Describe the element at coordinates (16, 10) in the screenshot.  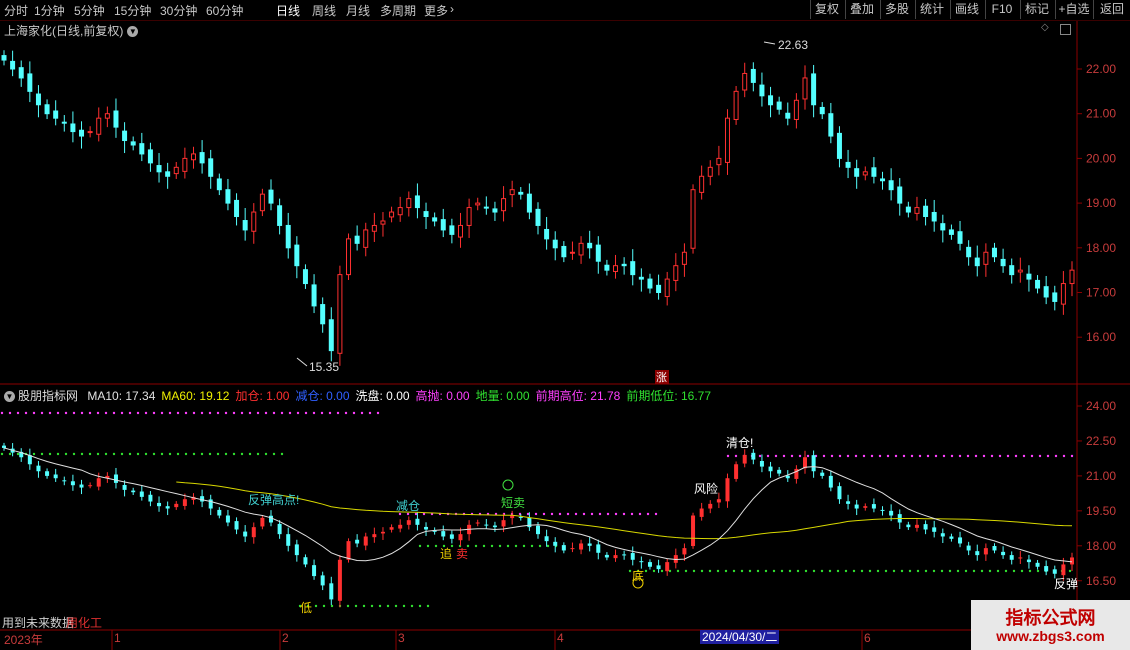
I see `tab-timeshare: 分时` at that location.